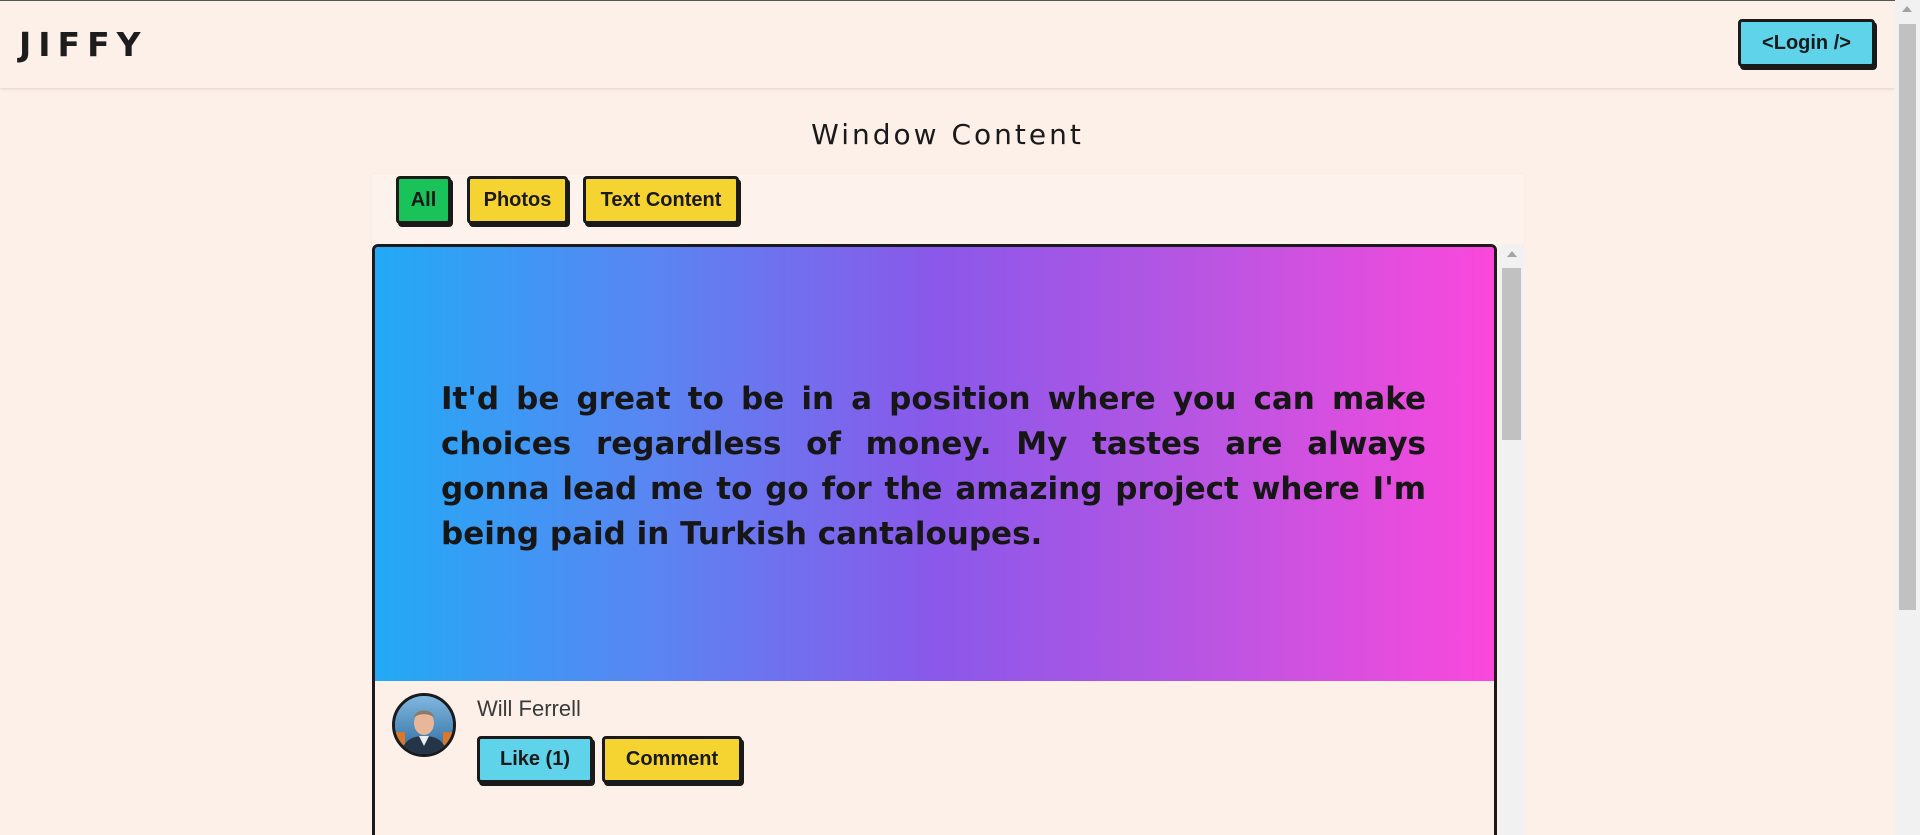 This screenshot has width=1920, height=835. What do you see at coordinates (672, 759) in the screenshot?
I see `comment-button: Comment` at bounding box center [672, 759].